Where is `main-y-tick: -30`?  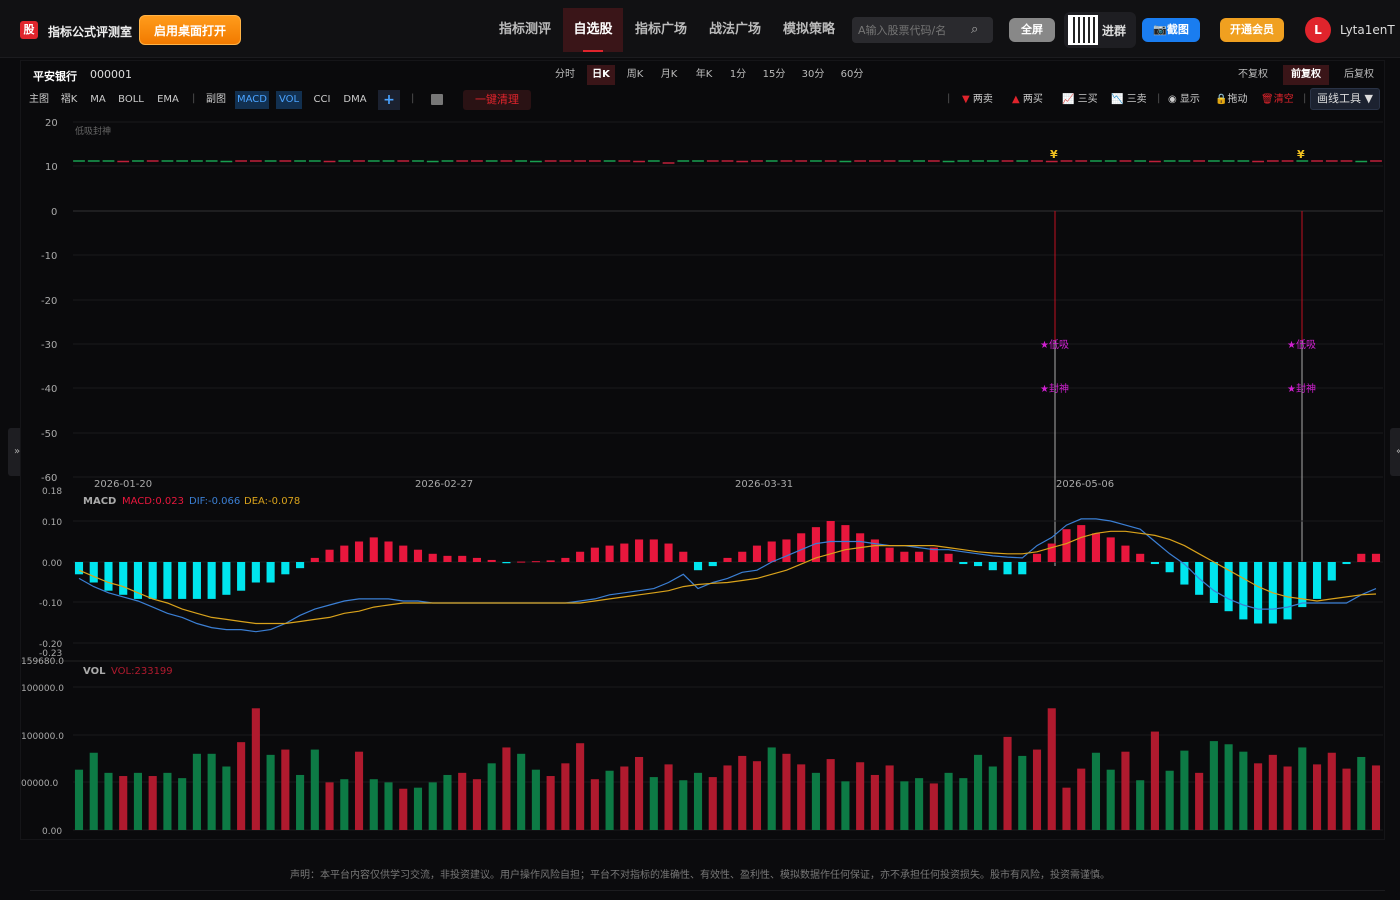
main-y-tick: -30 is located at coordinates (49, 345).